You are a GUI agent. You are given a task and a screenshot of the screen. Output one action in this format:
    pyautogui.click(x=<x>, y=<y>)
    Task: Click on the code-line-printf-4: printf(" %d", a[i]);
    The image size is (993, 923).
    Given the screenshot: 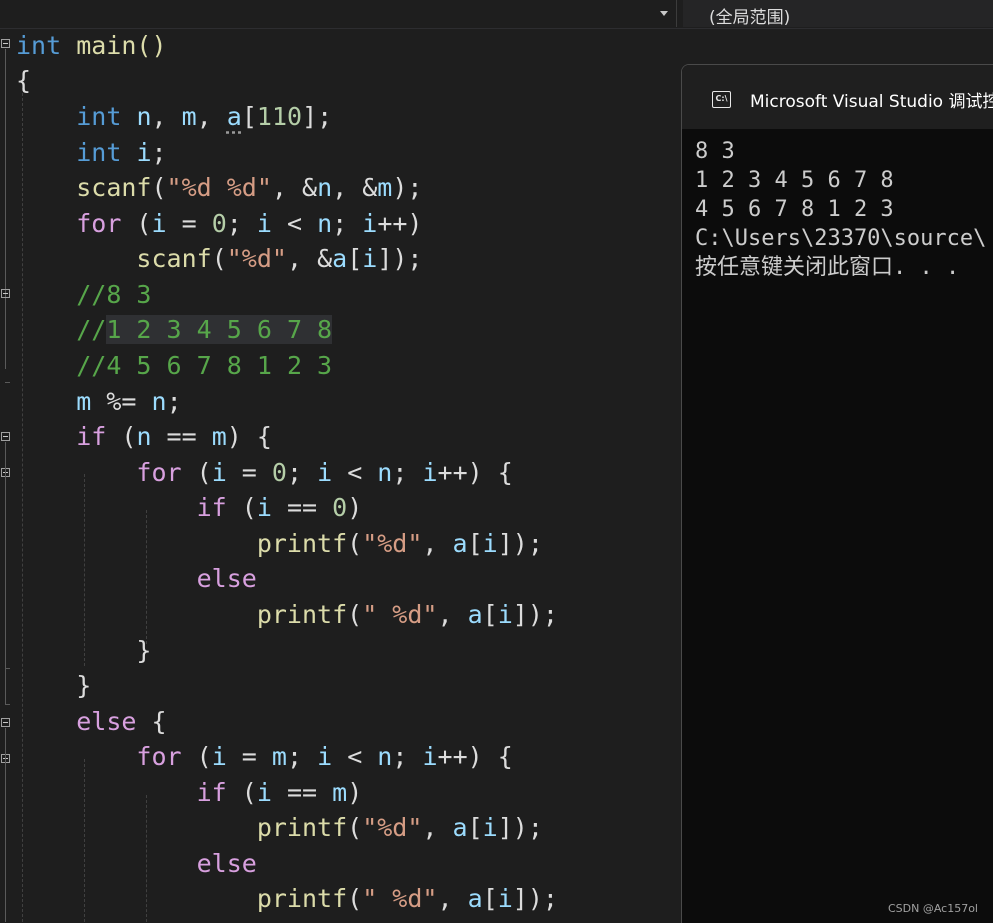 What is the action you would take?
    pyautogui.click(x=287, y=899)
    